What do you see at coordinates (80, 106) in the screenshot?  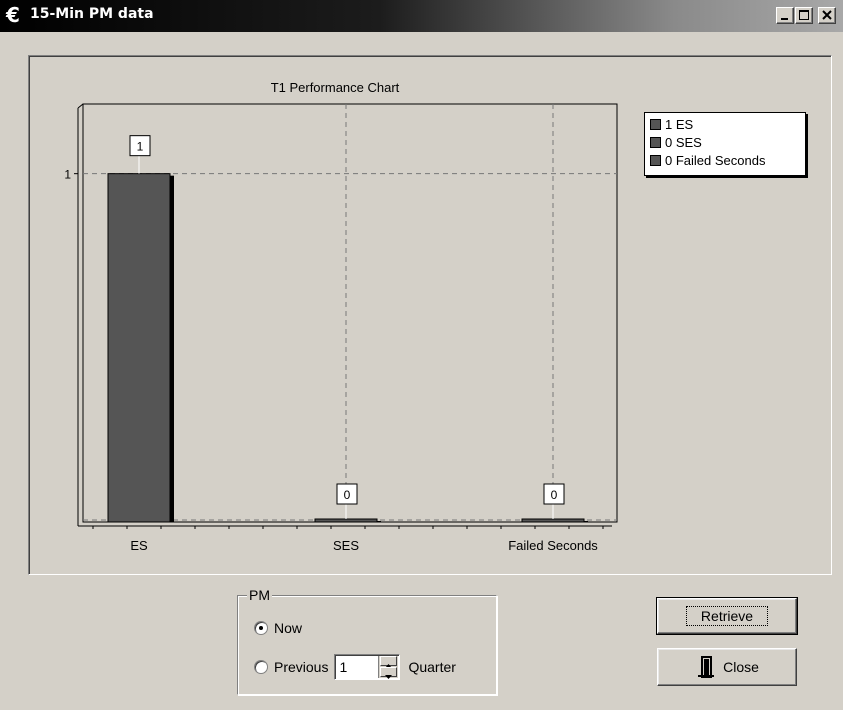 I see `wall-corner` at bounding box center [80, 106].